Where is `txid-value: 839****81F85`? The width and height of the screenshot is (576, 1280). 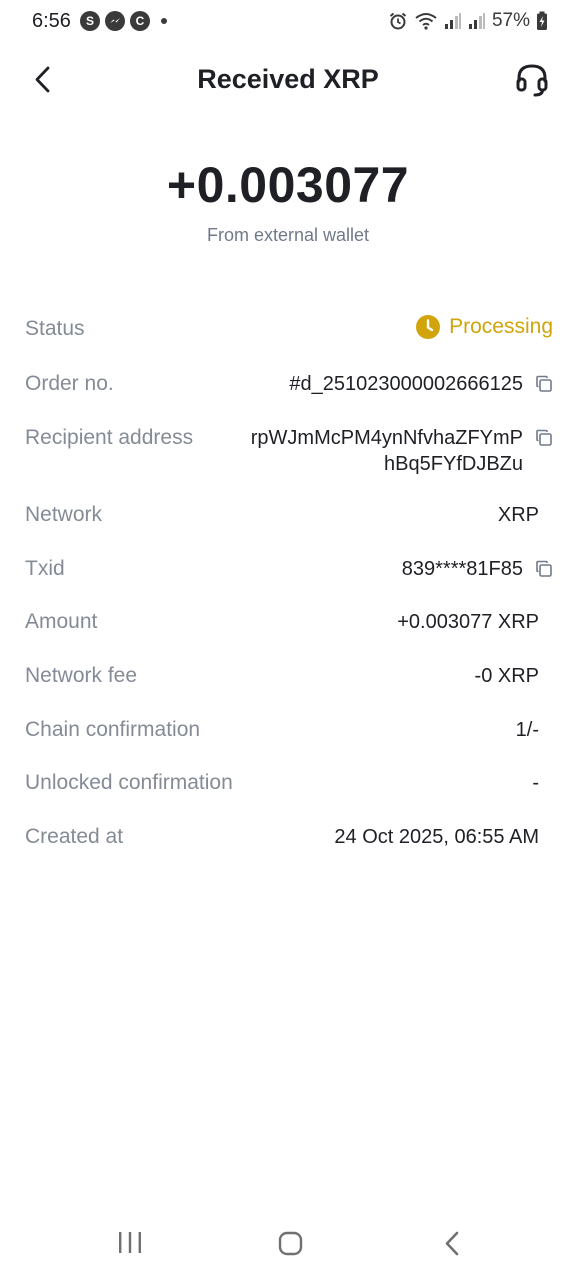 txid-value: 839****81F85 is located at coordinates (462, 569).